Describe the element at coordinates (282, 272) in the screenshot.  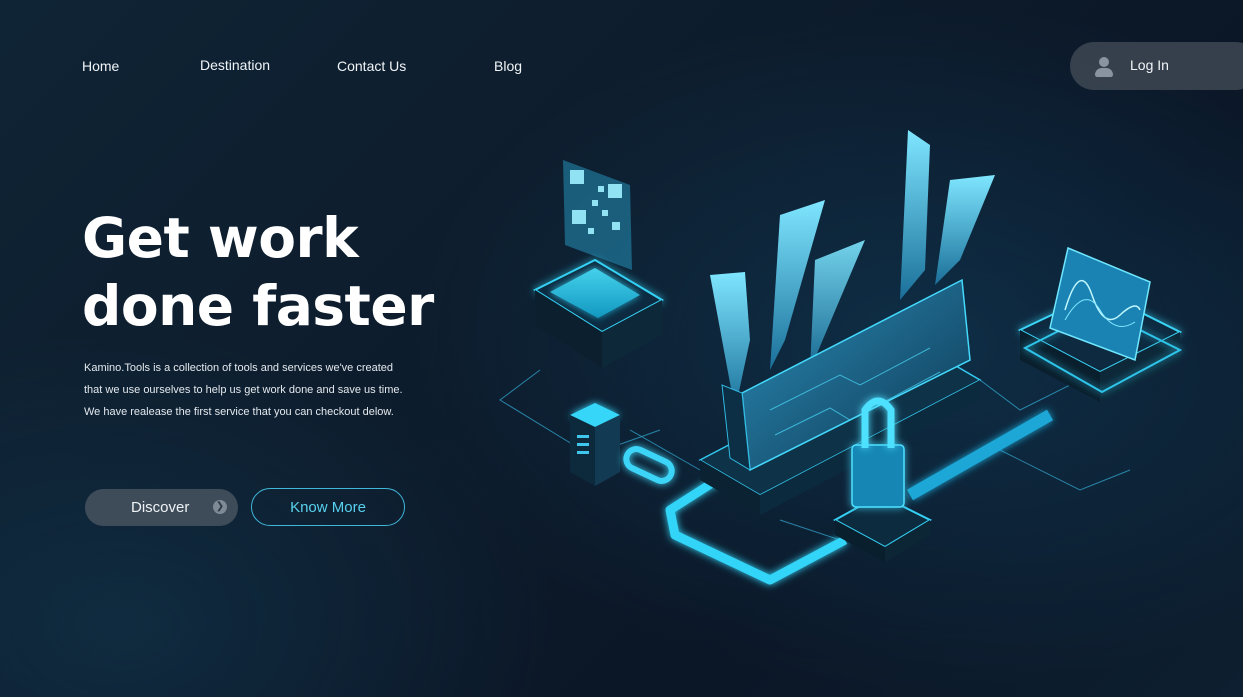
I see `hero-title: Get work done faster` at that location.